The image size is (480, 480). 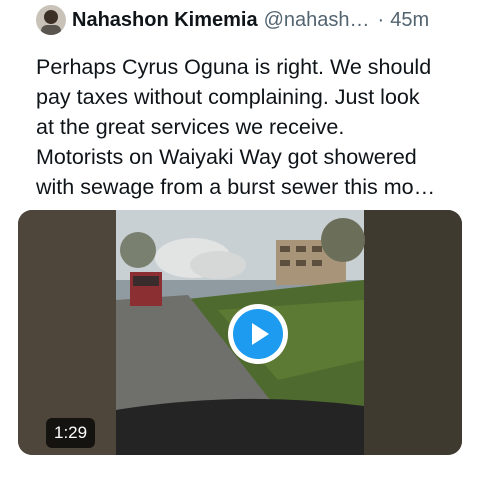 I want to click on tweet-text-line: Motorists on Waiyaki Way got showered, so click(x=226, y=157).